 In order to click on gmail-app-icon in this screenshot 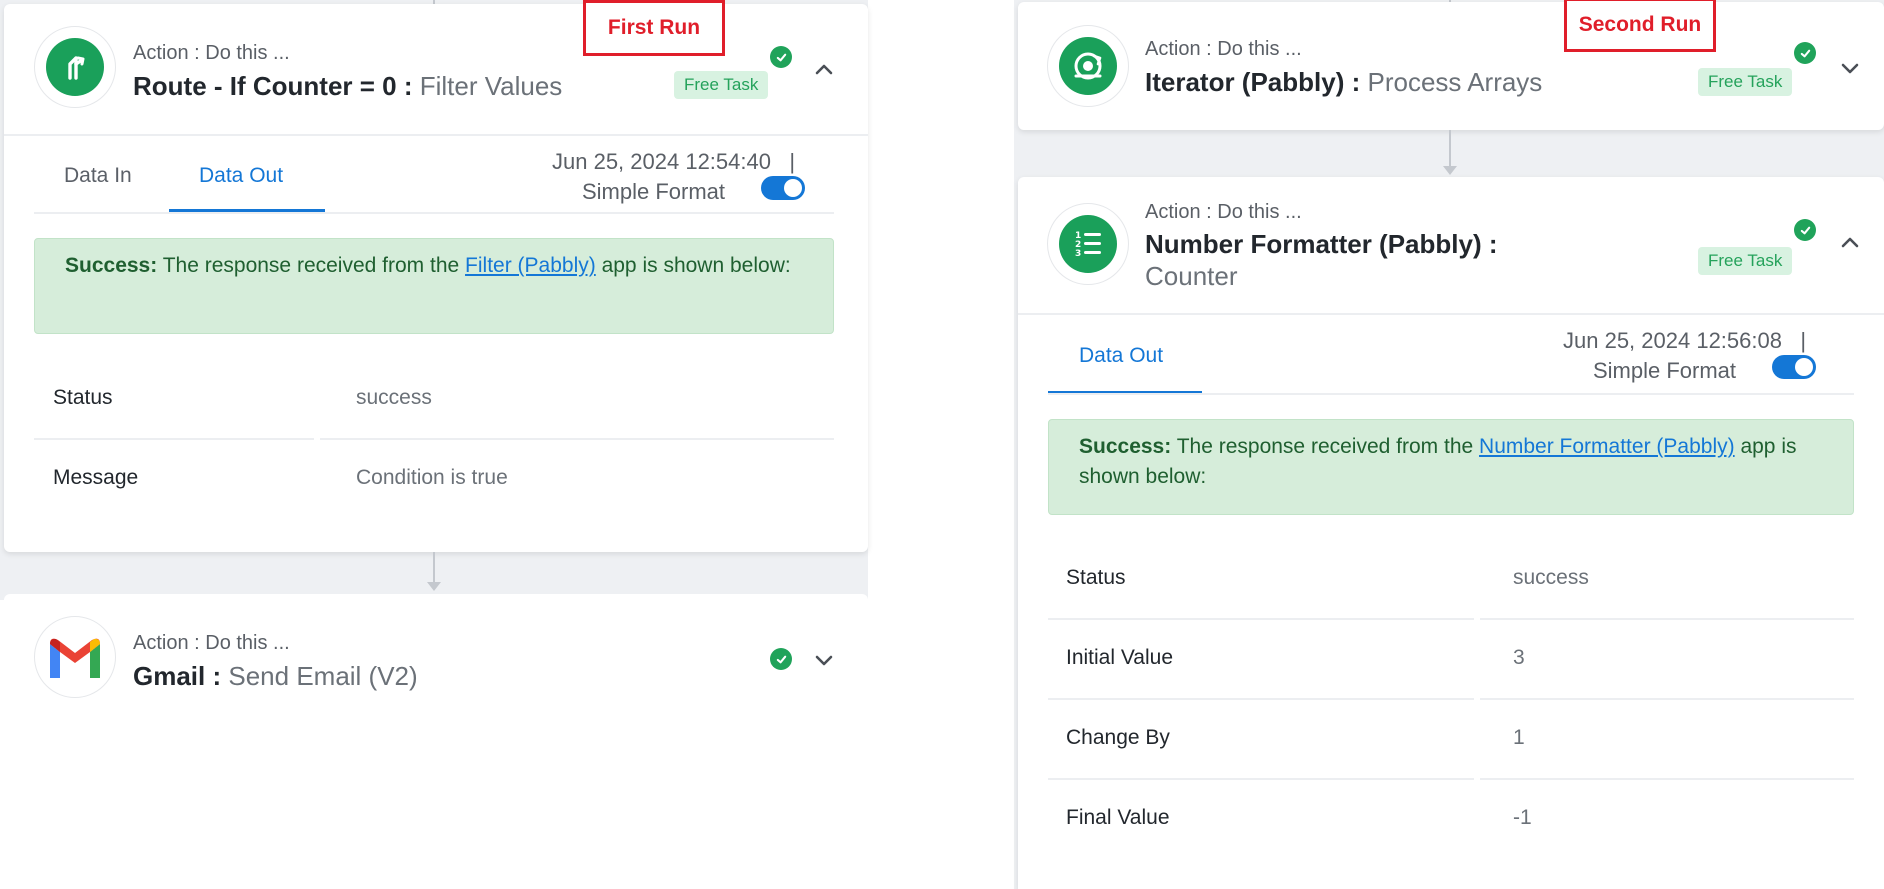, I will do `click(75, 657)`.